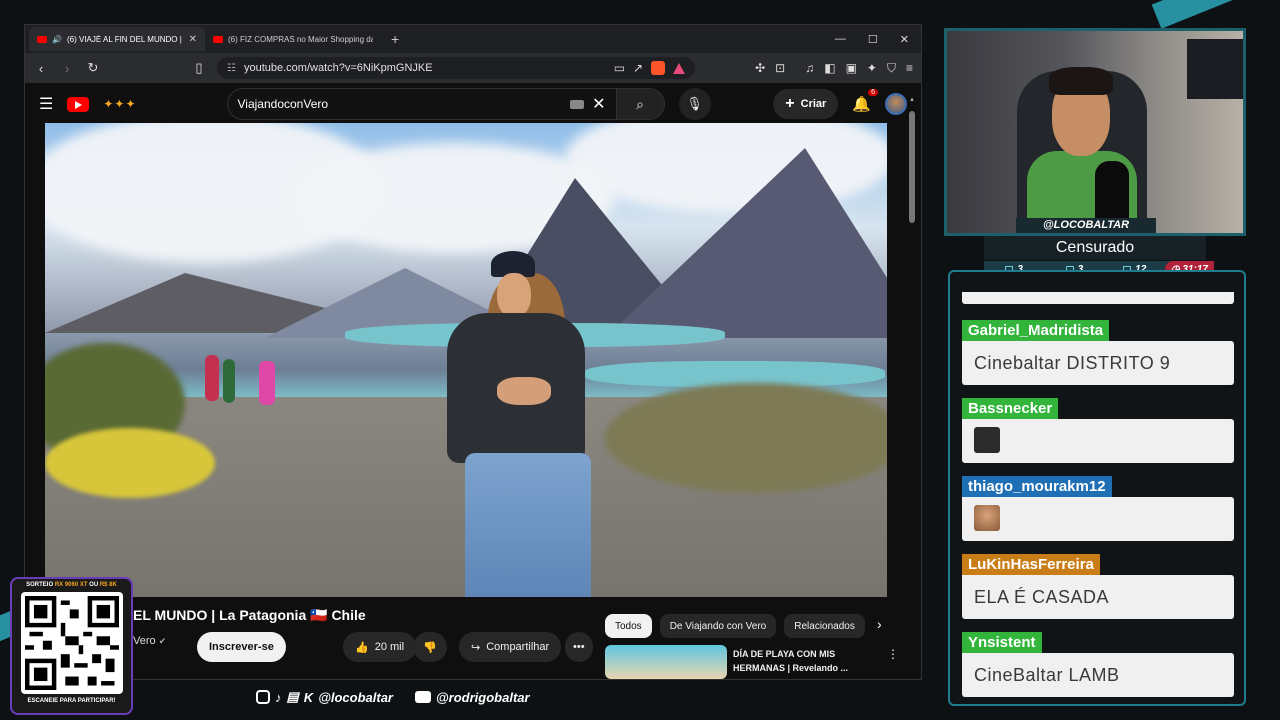 The image size is (1280, 720). I want to click on like-button: 👍 20 mil, so click(380, 647).